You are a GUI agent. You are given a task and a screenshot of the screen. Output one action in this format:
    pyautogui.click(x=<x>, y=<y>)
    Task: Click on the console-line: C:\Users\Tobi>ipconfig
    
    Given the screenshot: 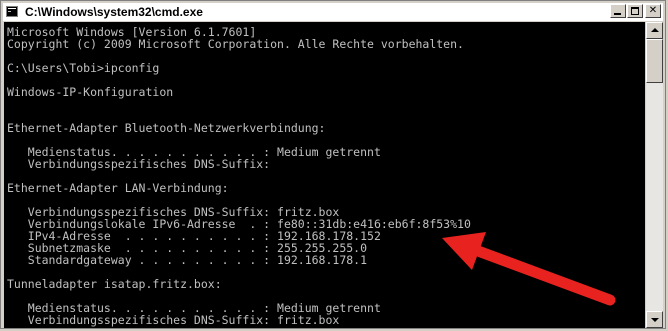 What is the action you would take?
    pyautogui.click(x=83, y=68)
    